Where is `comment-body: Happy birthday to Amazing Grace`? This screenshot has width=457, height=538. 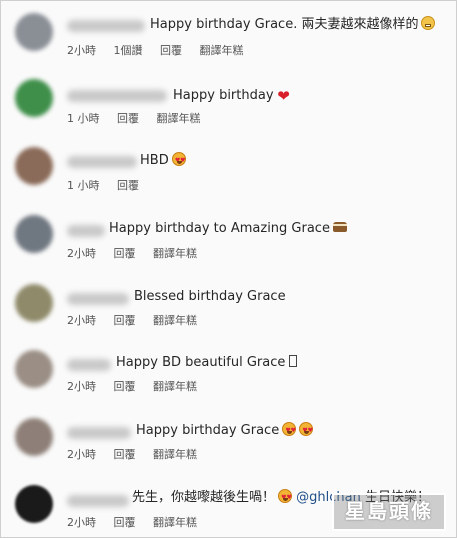
comment-body: Happy birthday to Amazing Grace is located at coordinates (219, 228).